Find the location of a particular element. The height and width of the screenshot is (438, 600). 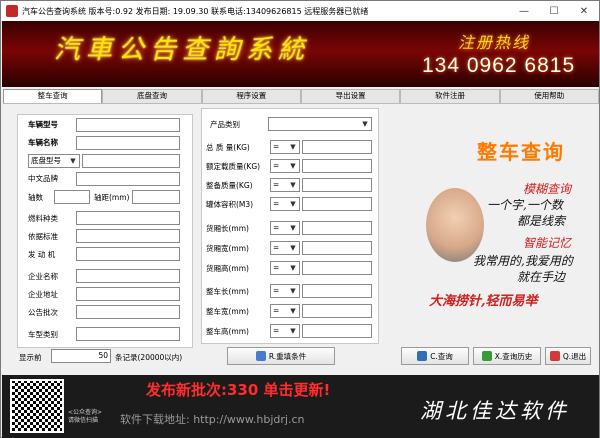

overall-length-label: 整车长(mm) is located at coordinates (227, 291).